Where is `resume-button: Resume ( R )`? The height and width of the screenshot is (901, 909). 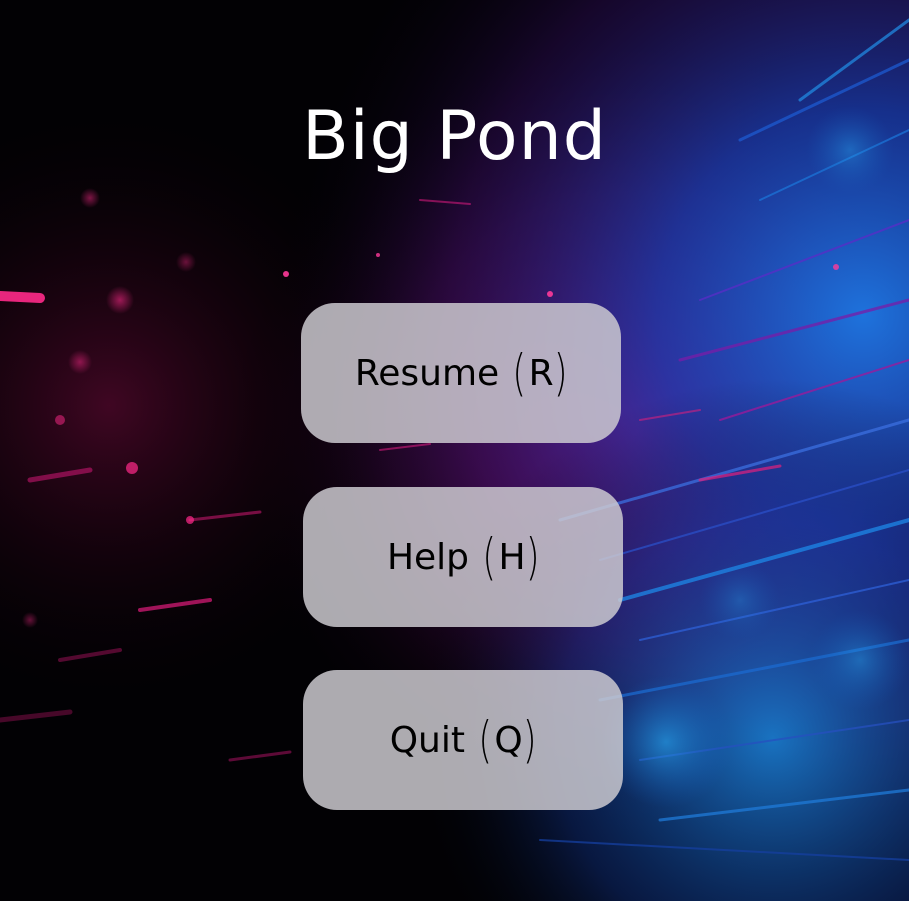 resume-button: Resume ( R ) is located at coordinates (461, 373).